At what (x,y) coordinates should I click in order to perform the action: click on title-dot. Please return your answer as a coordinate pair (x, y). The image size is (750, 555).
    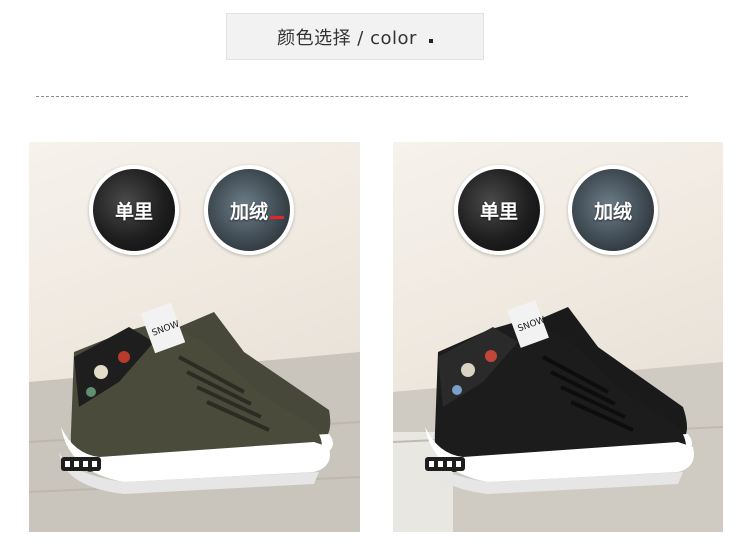
    Looking at the image, I should click on (430, 40).